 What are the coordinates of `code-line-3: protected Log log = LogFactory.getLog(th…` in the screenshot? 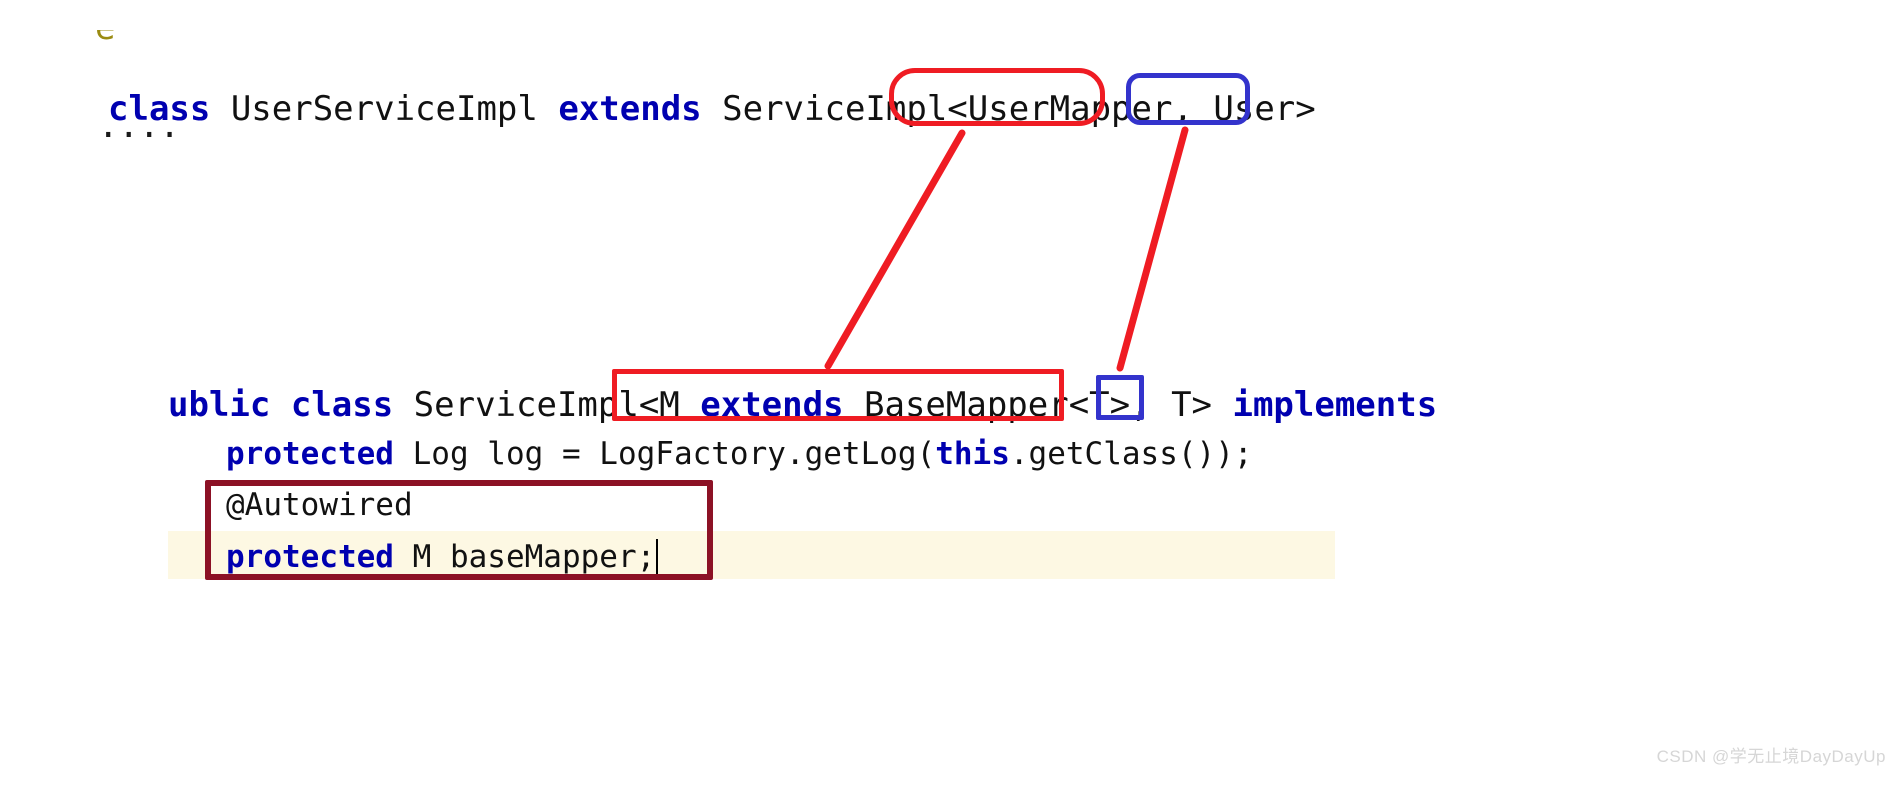 It's located at (739, 454).